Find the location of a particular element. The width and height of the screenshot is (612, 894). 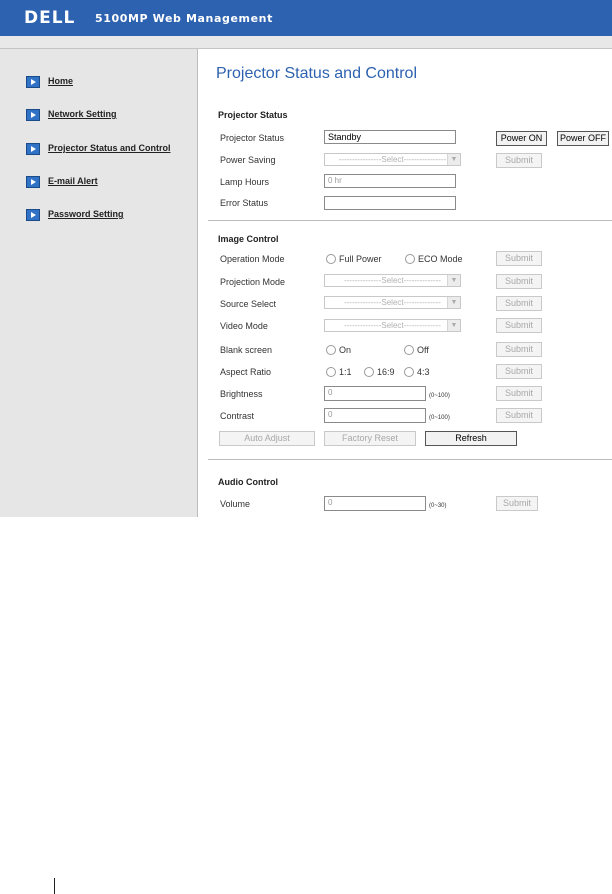

sidebar-item-label: Network Setting is located at coordinates (82, 114).